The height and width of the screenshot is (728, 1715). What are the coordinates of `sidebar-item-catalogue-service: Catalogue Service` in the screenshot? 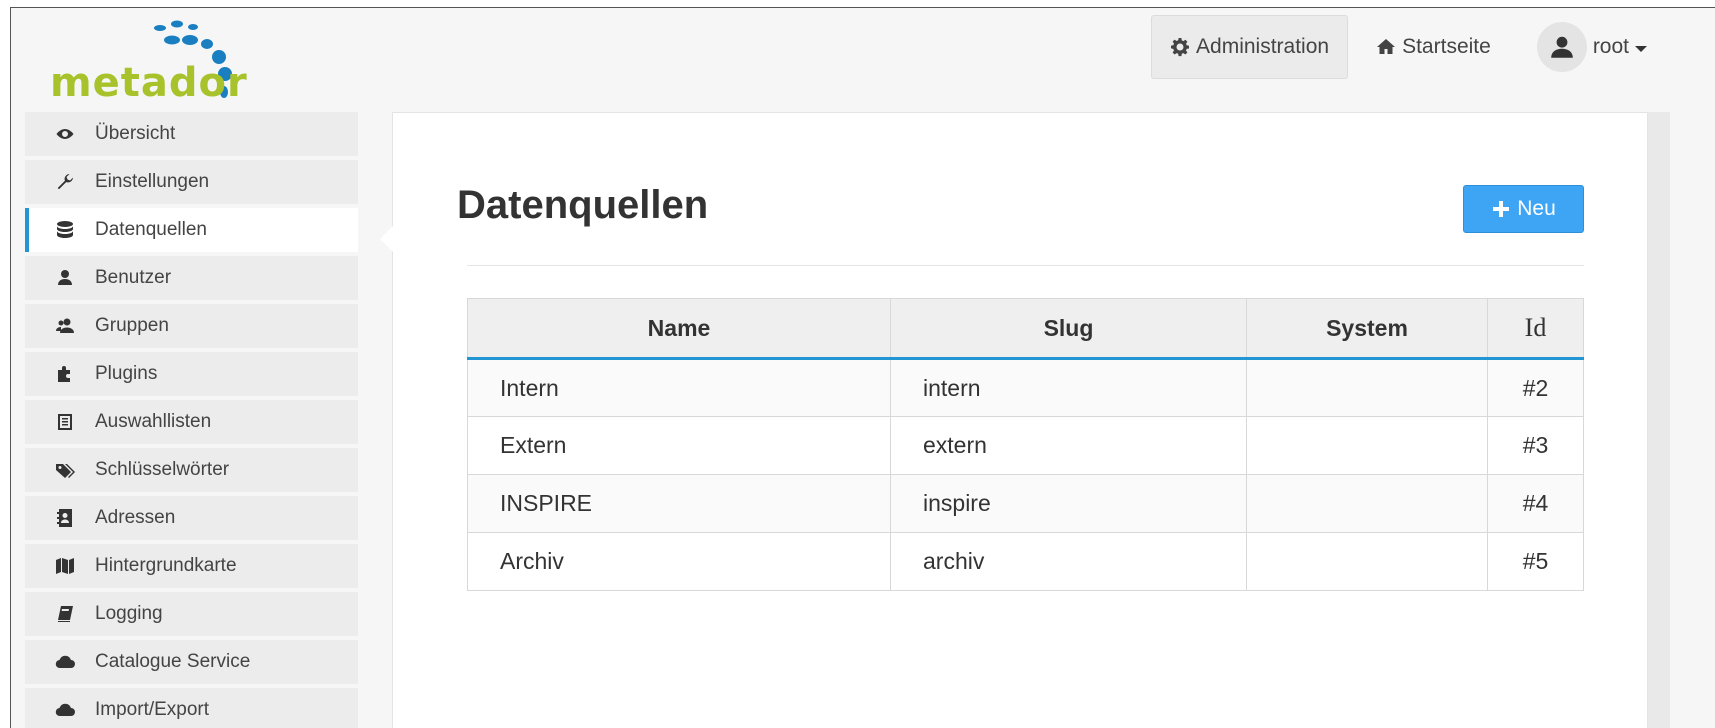 It's located at (191, 662).